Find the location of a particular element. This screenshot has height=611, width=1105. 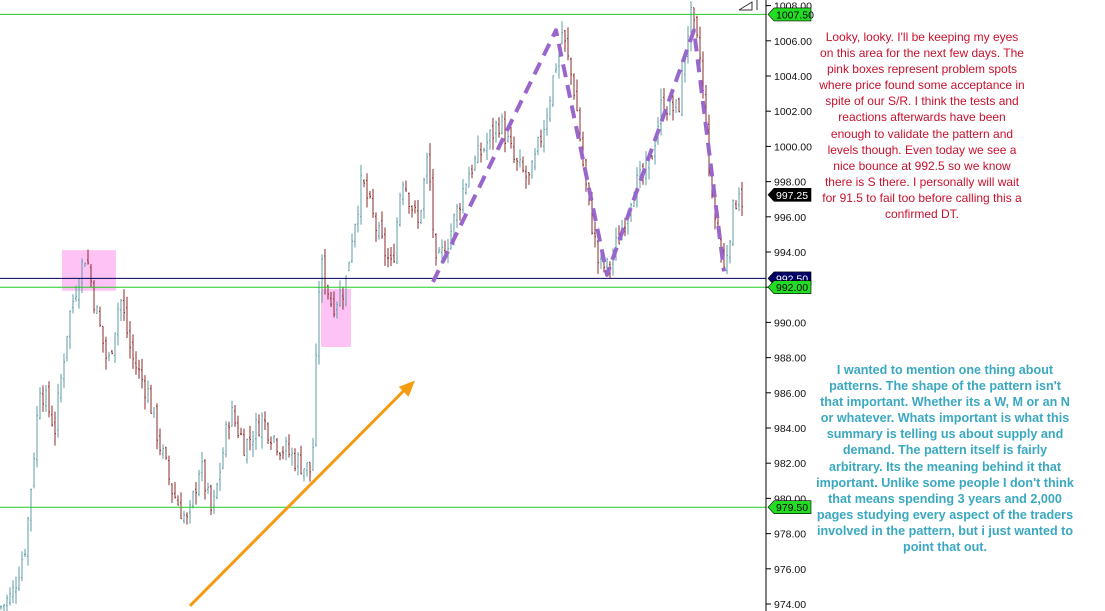

y-tick-label: 986.00 is located at coordinates (790, 394).